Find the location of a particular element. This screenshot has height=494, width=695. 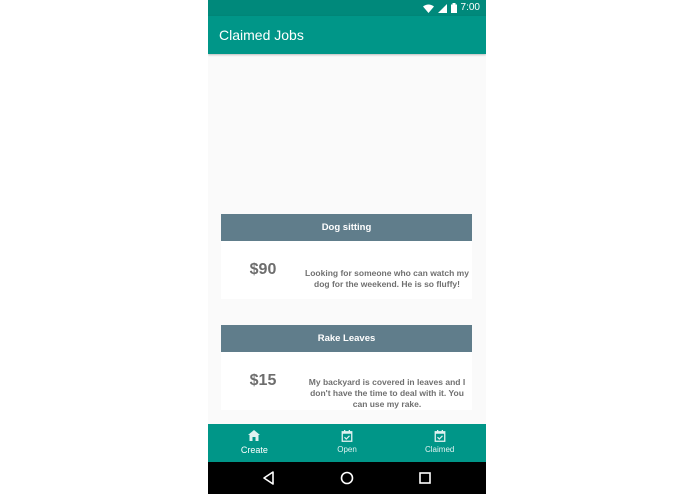

nav-item-open: Open is located at coordinates (347, 443).